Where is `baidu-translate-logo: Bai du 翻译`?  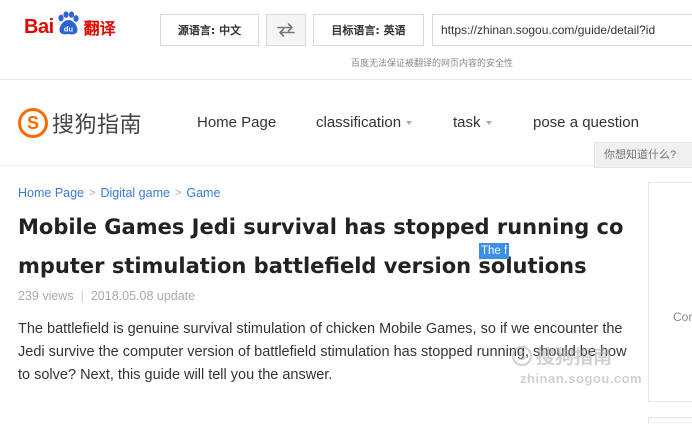 baidu-translate-logo: Bai du 翻译 is located at coordinates (70, 27).